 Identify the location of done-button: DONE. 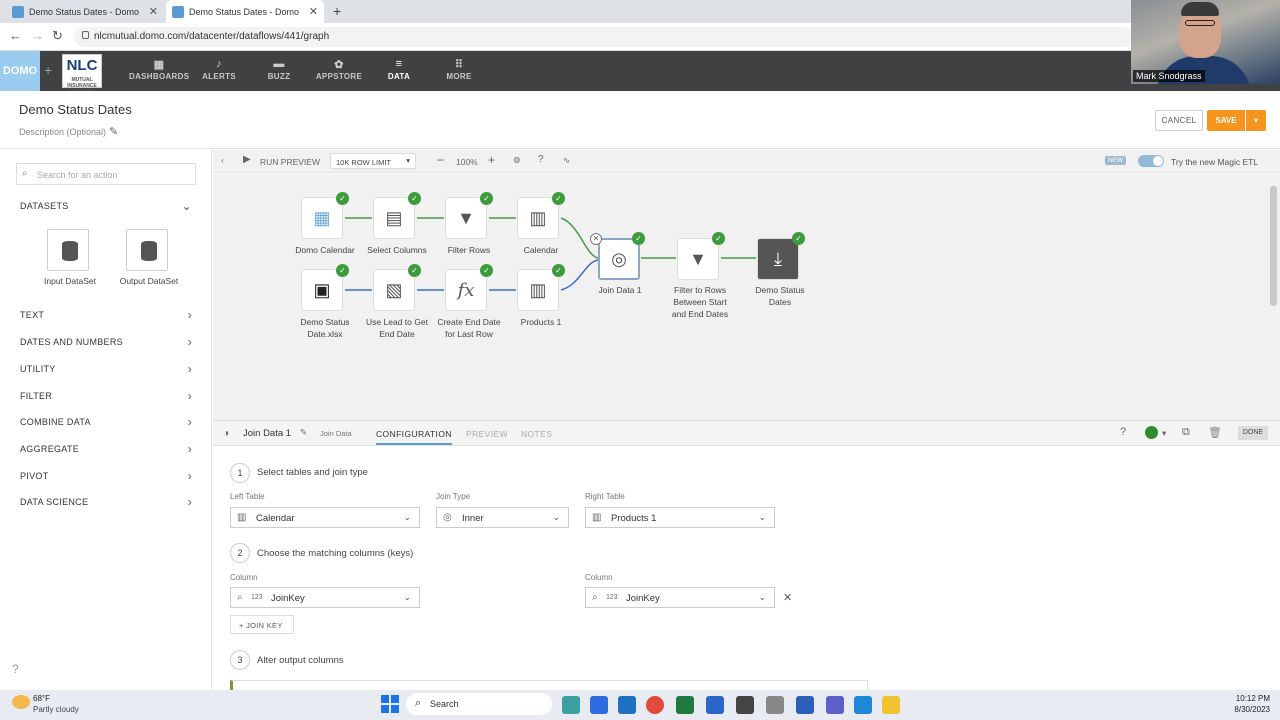
(1253, 433).